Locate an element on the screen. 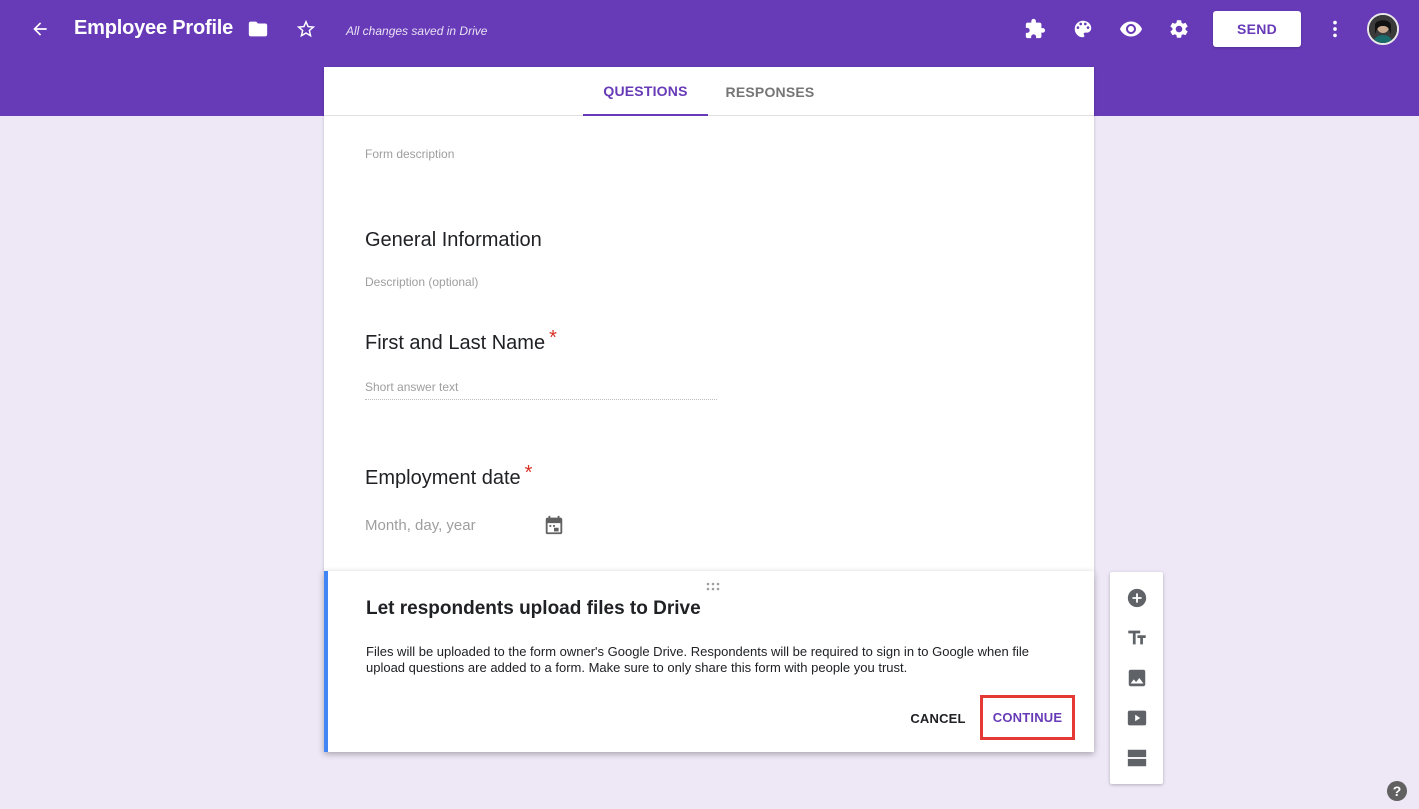  question-employment-date: Employment date * is located at coordinates (448, 476).